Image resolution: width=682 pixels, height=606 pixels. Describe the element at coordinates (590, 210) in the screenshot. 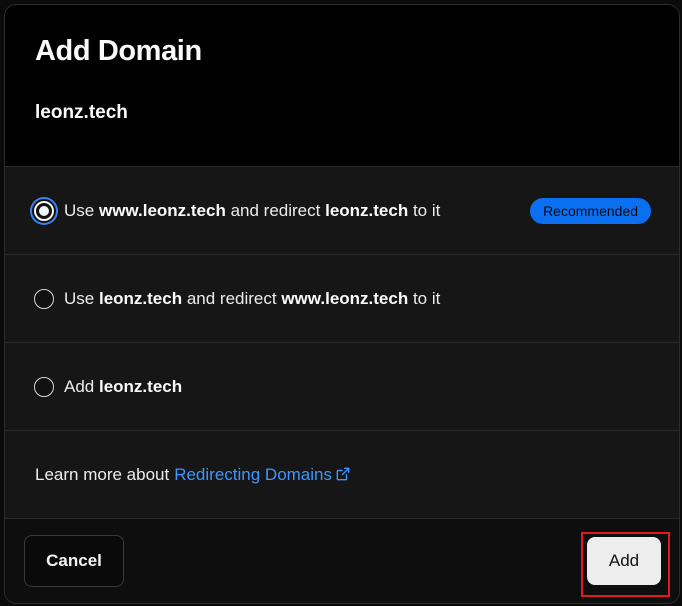

I see `recommended-badge: Recommended` at that location.